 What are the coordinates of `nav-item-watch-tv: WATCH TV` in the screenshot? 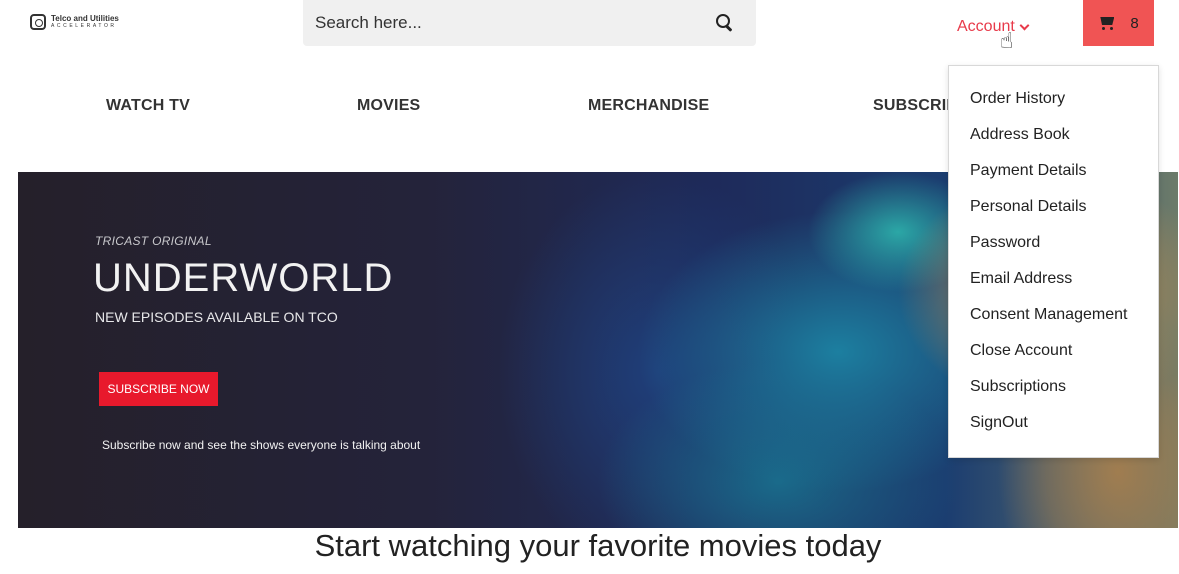 It's located at (148, 106).